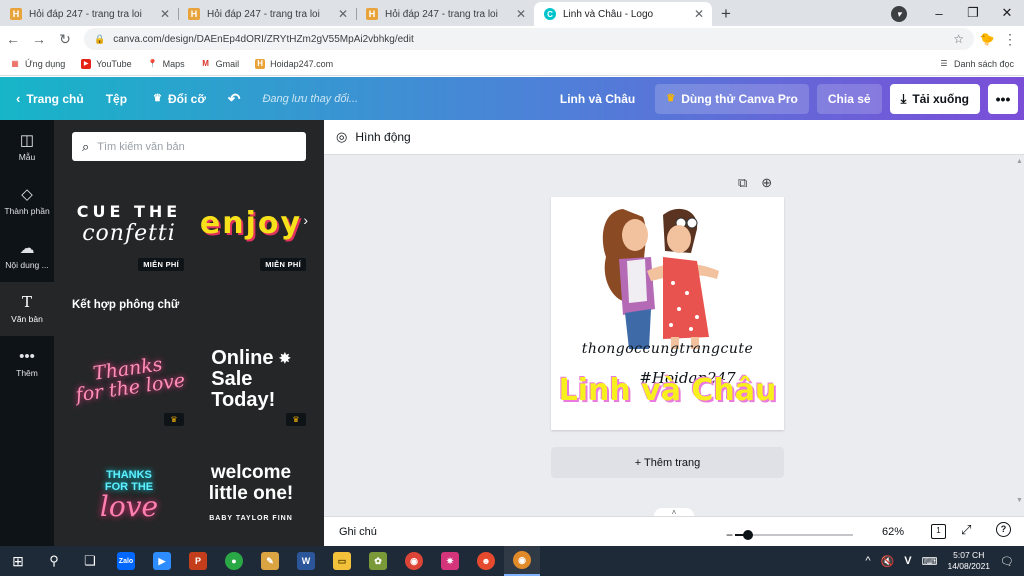 The width and height of the screenshot is (1024, 576). I want to click on ime-v-icon: V, so click(907, 561).